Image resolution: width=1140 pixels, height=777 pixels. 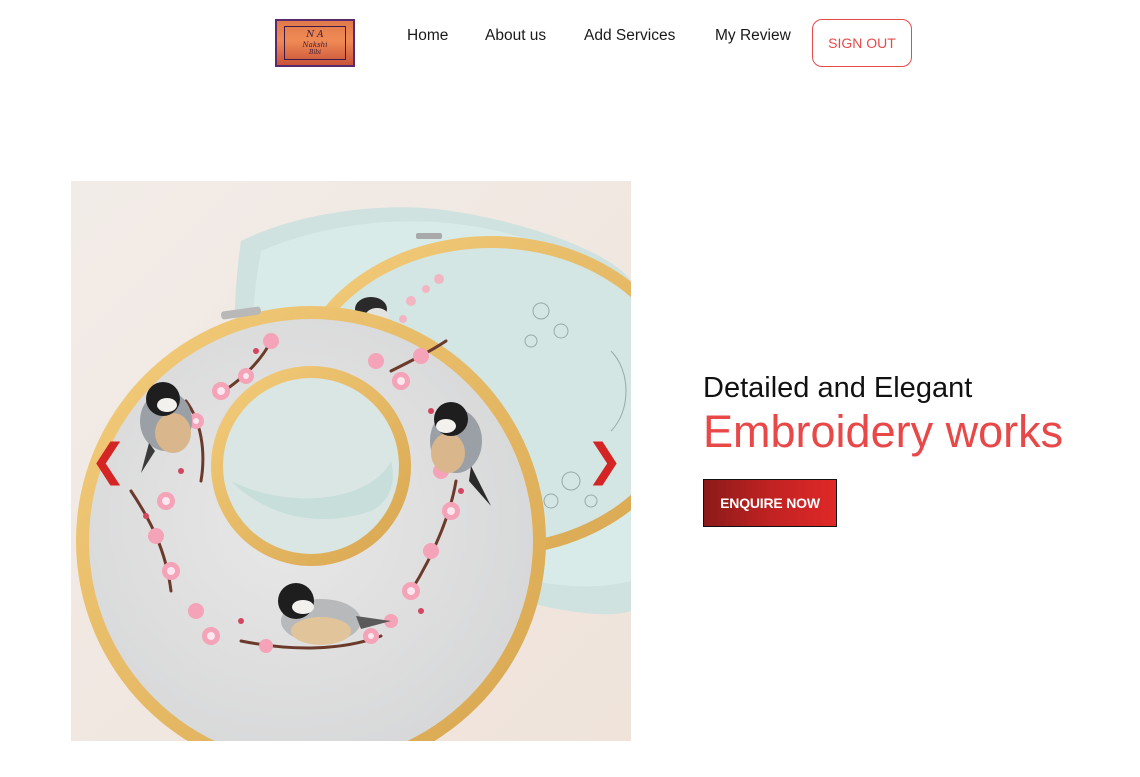 What do you see at coordinates (315, 52) in the screenshot?
I see `logo-sub: Bibi` at bounding box center [315, 52].